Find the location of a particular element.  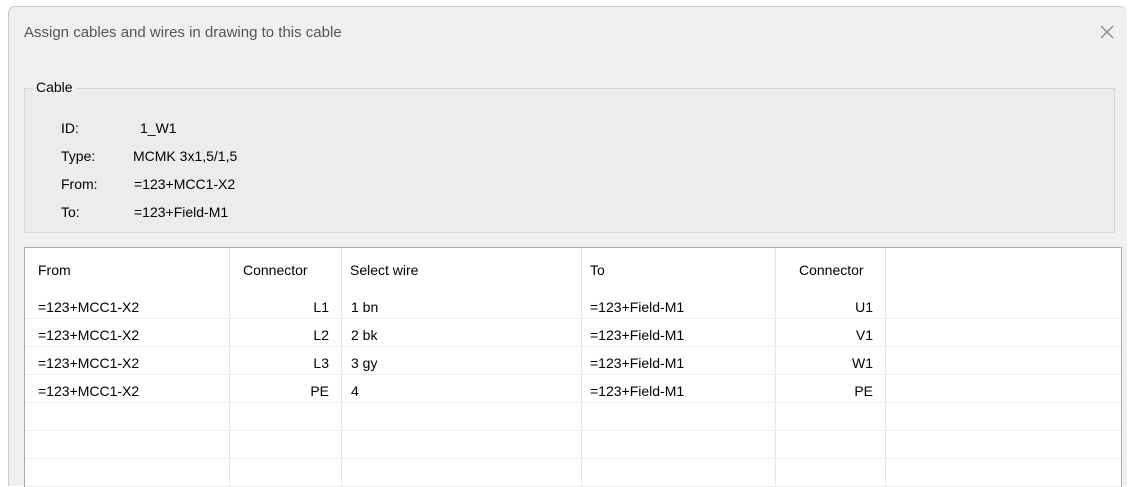

column-header-connector-to: Connector is located at coordinates (831, 270).